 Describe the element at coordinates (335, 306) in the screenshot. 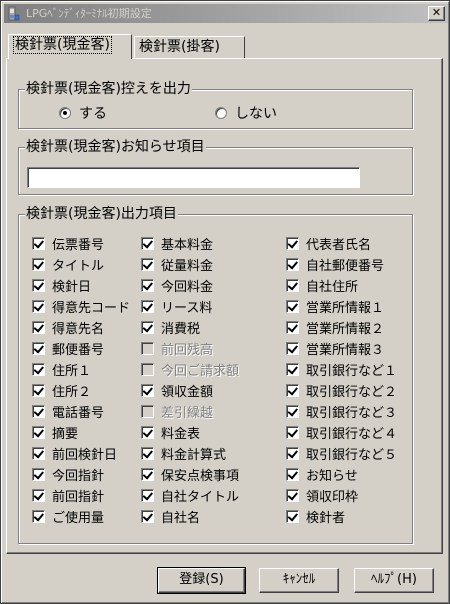

I see `checkbox-item: 営業所情報１` at that location.